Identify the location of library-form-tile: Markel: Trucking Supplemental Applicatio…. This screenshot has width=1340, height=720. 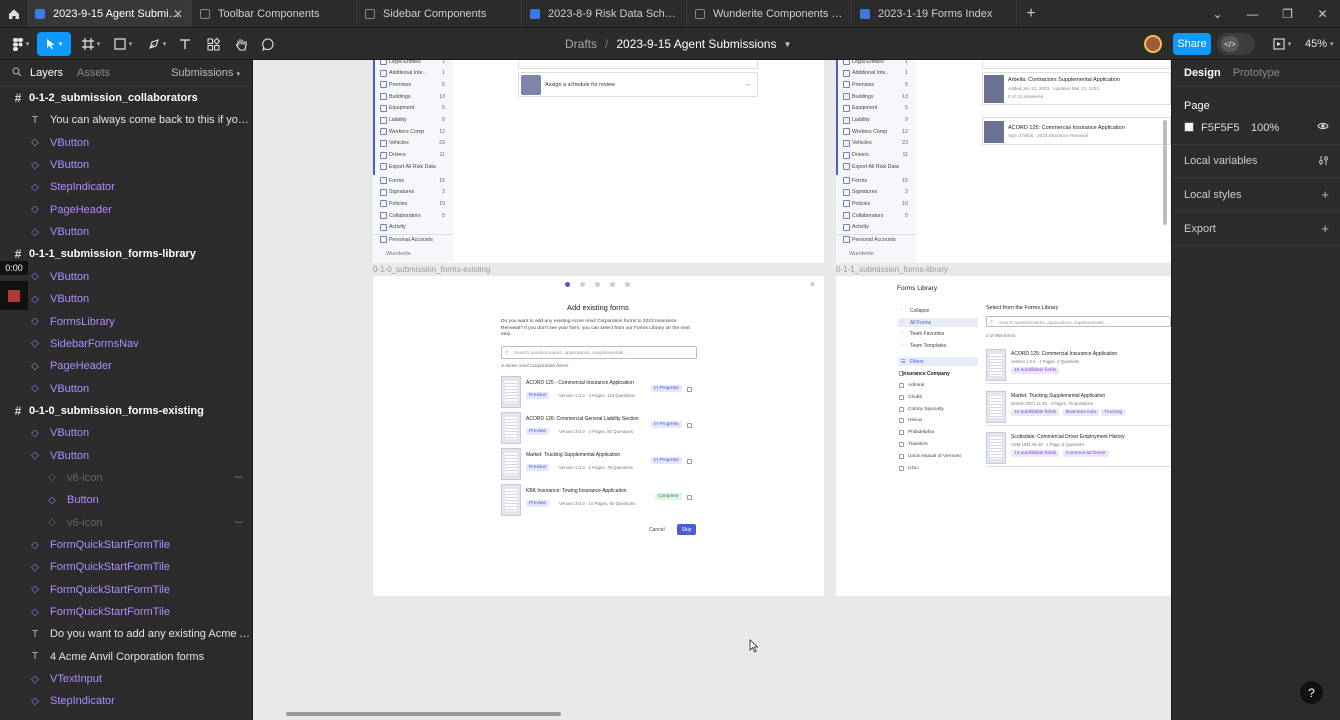
(1078, 407).